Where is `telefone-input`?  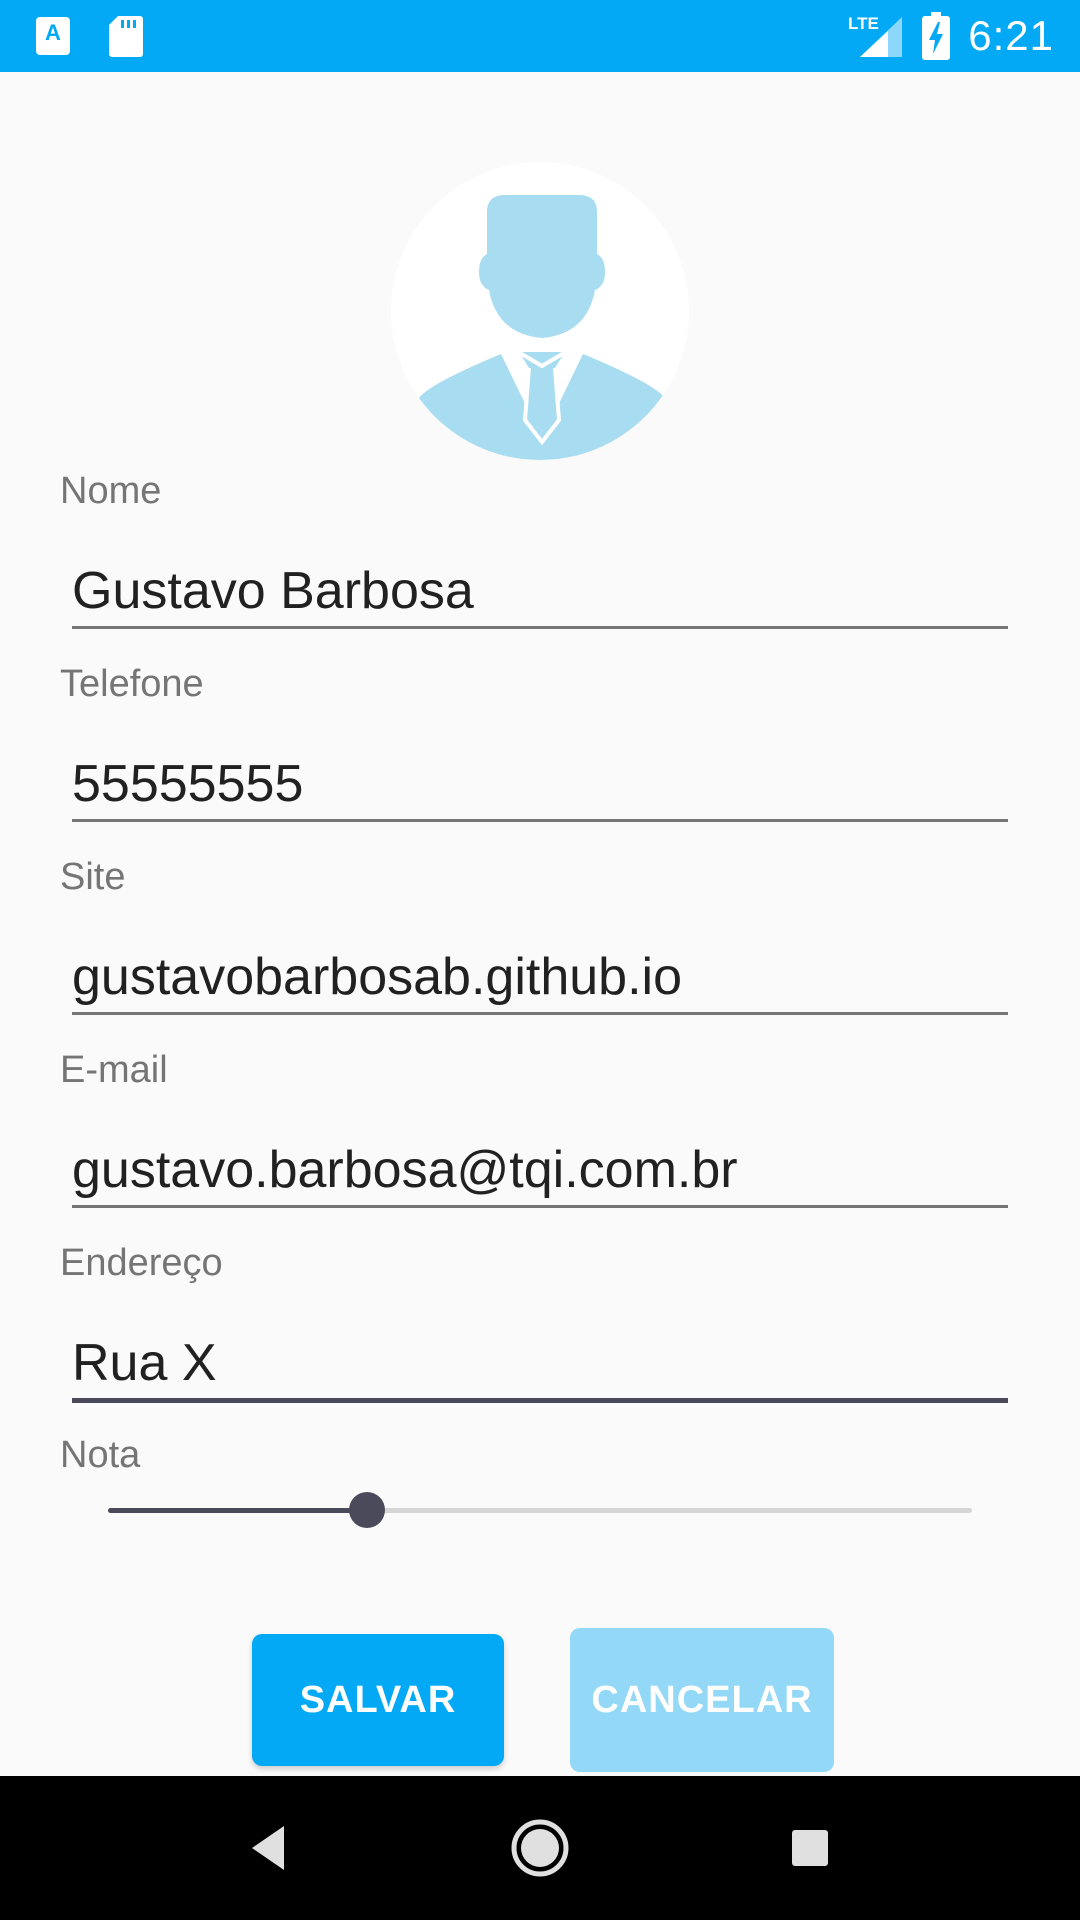
telefone-input is located at coordinates (540, 785).